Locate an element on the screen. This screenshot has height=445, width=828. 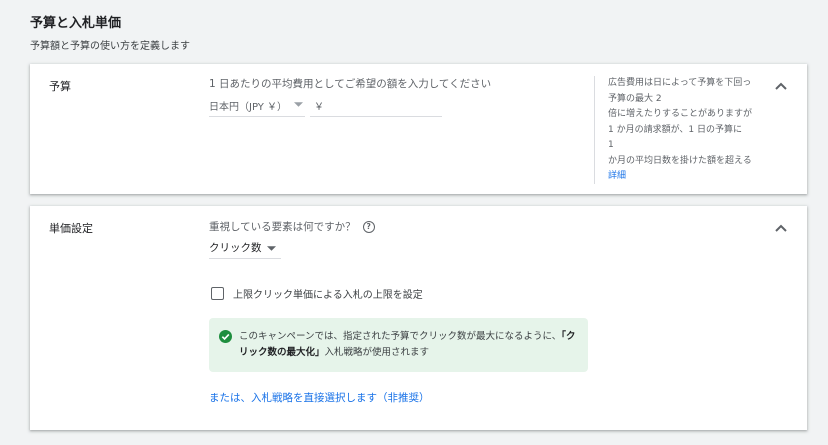
currency-value: 日本円（JPY ￥） is located at coordinates (248, 107).